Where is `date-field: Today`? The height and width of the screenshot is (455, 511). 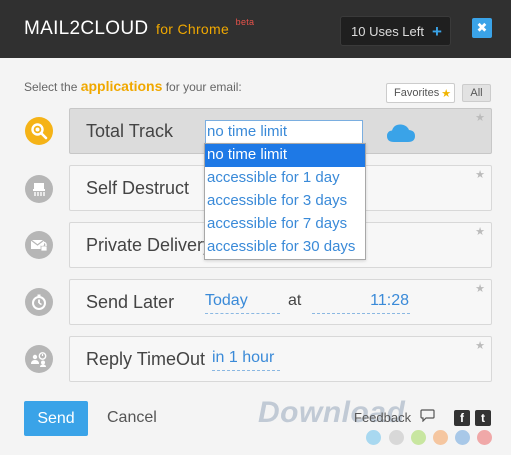 date-field: Today is located at coordinates (242, 303).